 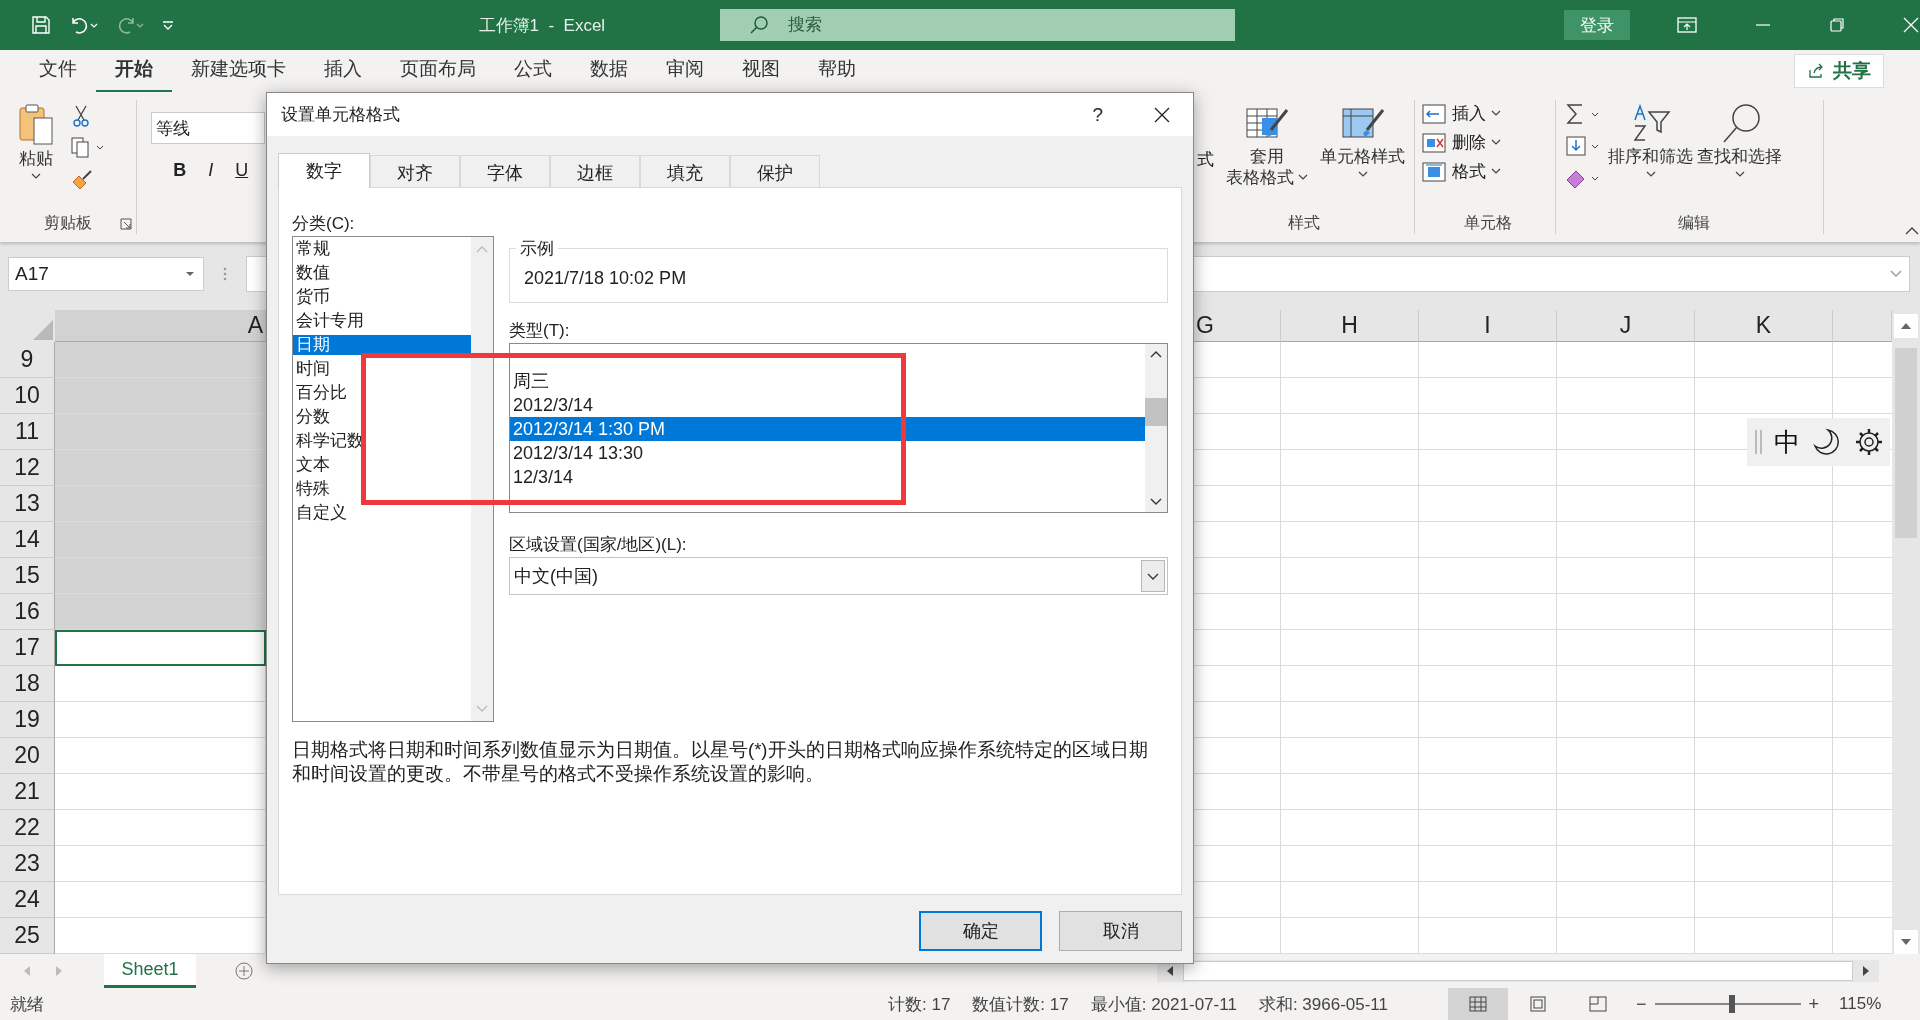 What do you see at coordinates (382, 273) in the screenshot?
I see `category-item: 数值` at bounding box center [382, 273].